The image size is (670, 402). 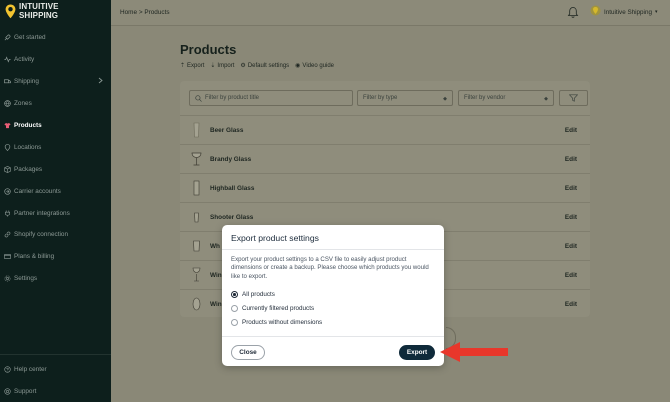 What do you see at coordinates (7, 59) in the screenshot?
I see `activity-icon` at bounding box center [7, 59].